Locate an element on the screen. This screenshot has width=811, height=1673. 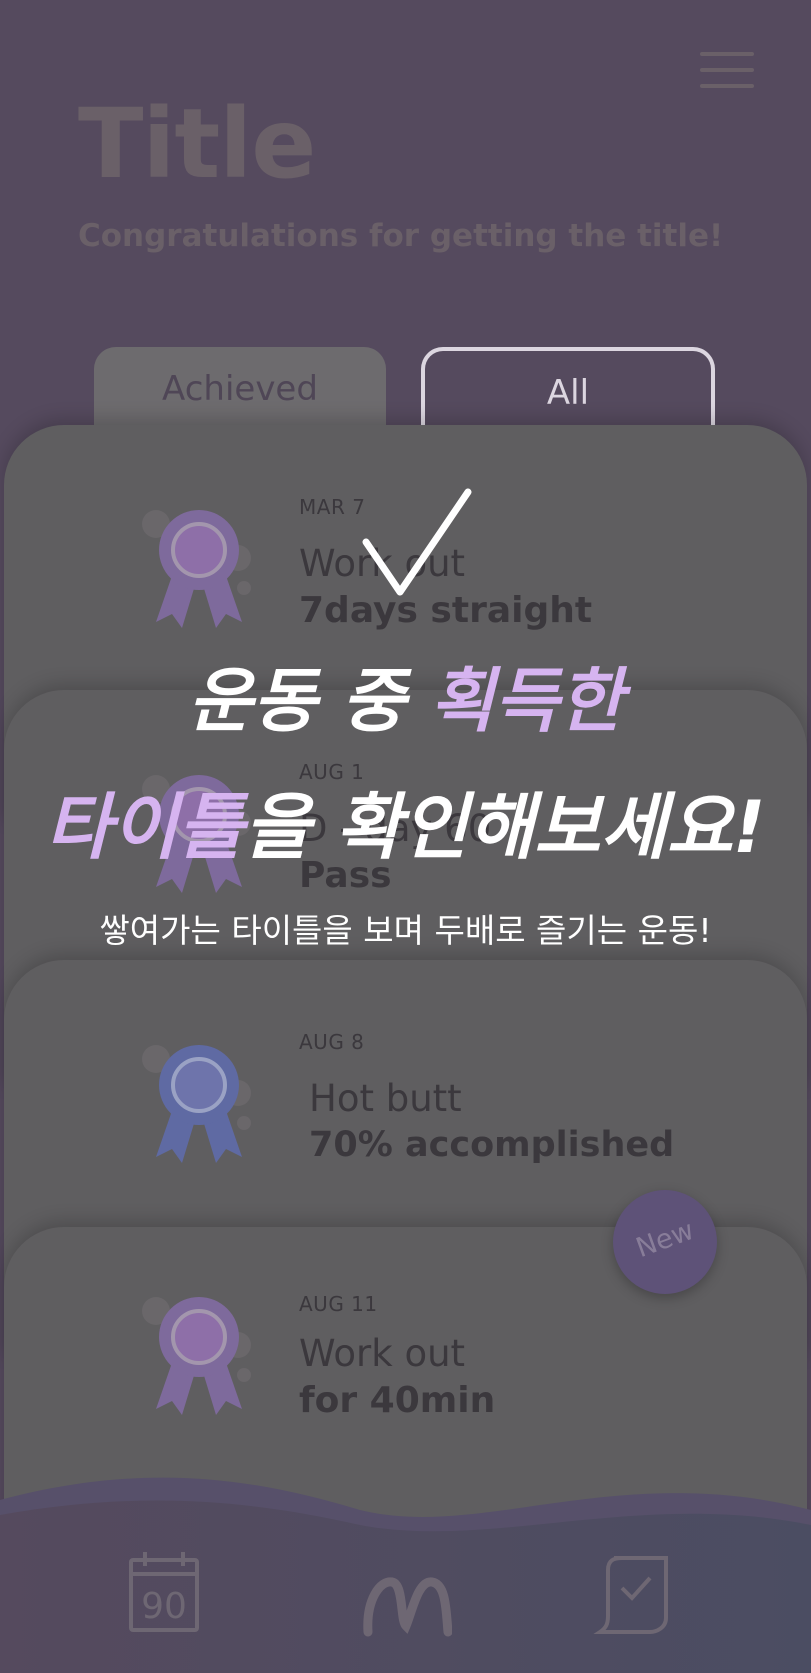
scroll-check-icon is located at coordinates (637, 1593).